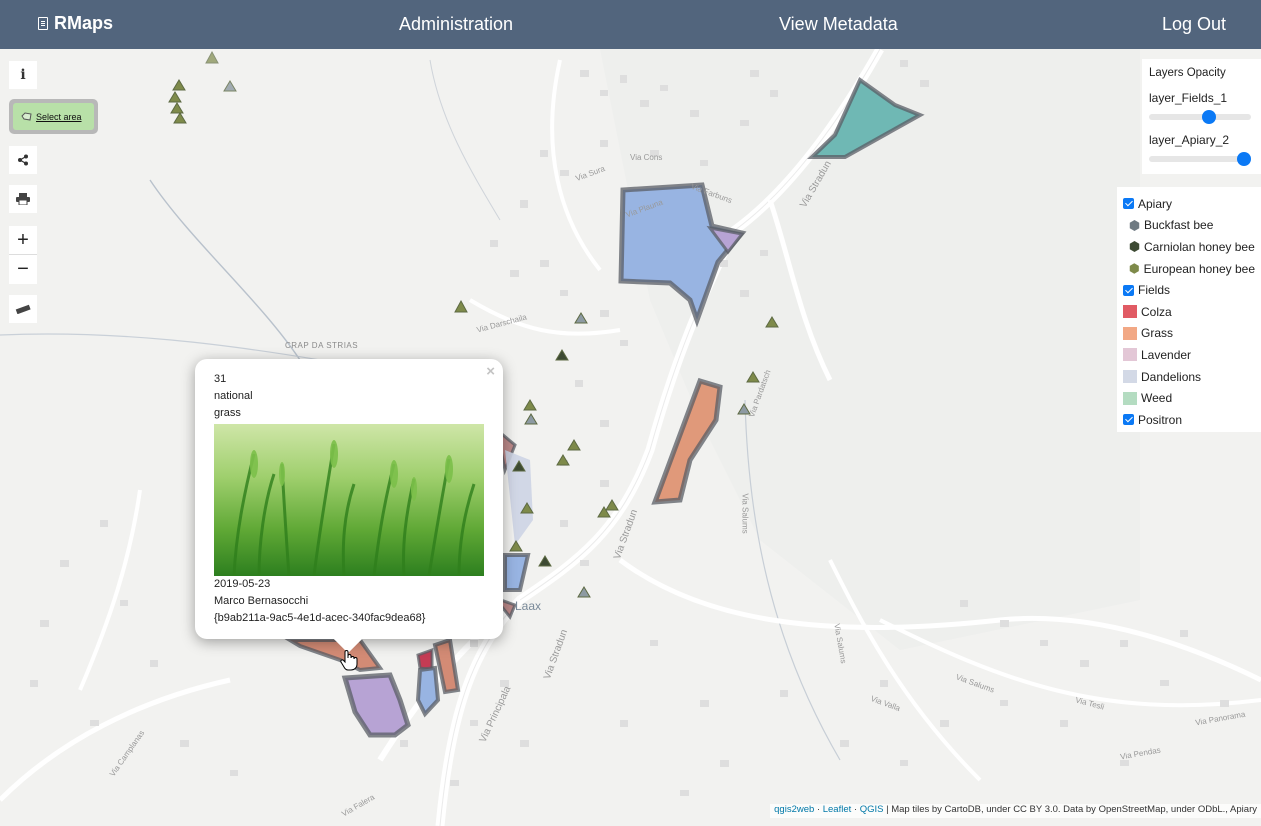  What do you see at coordinates (1156, 311) in the screenshot?
I see `legend-colza-label: Colza` at bounding box center [1156, 311].